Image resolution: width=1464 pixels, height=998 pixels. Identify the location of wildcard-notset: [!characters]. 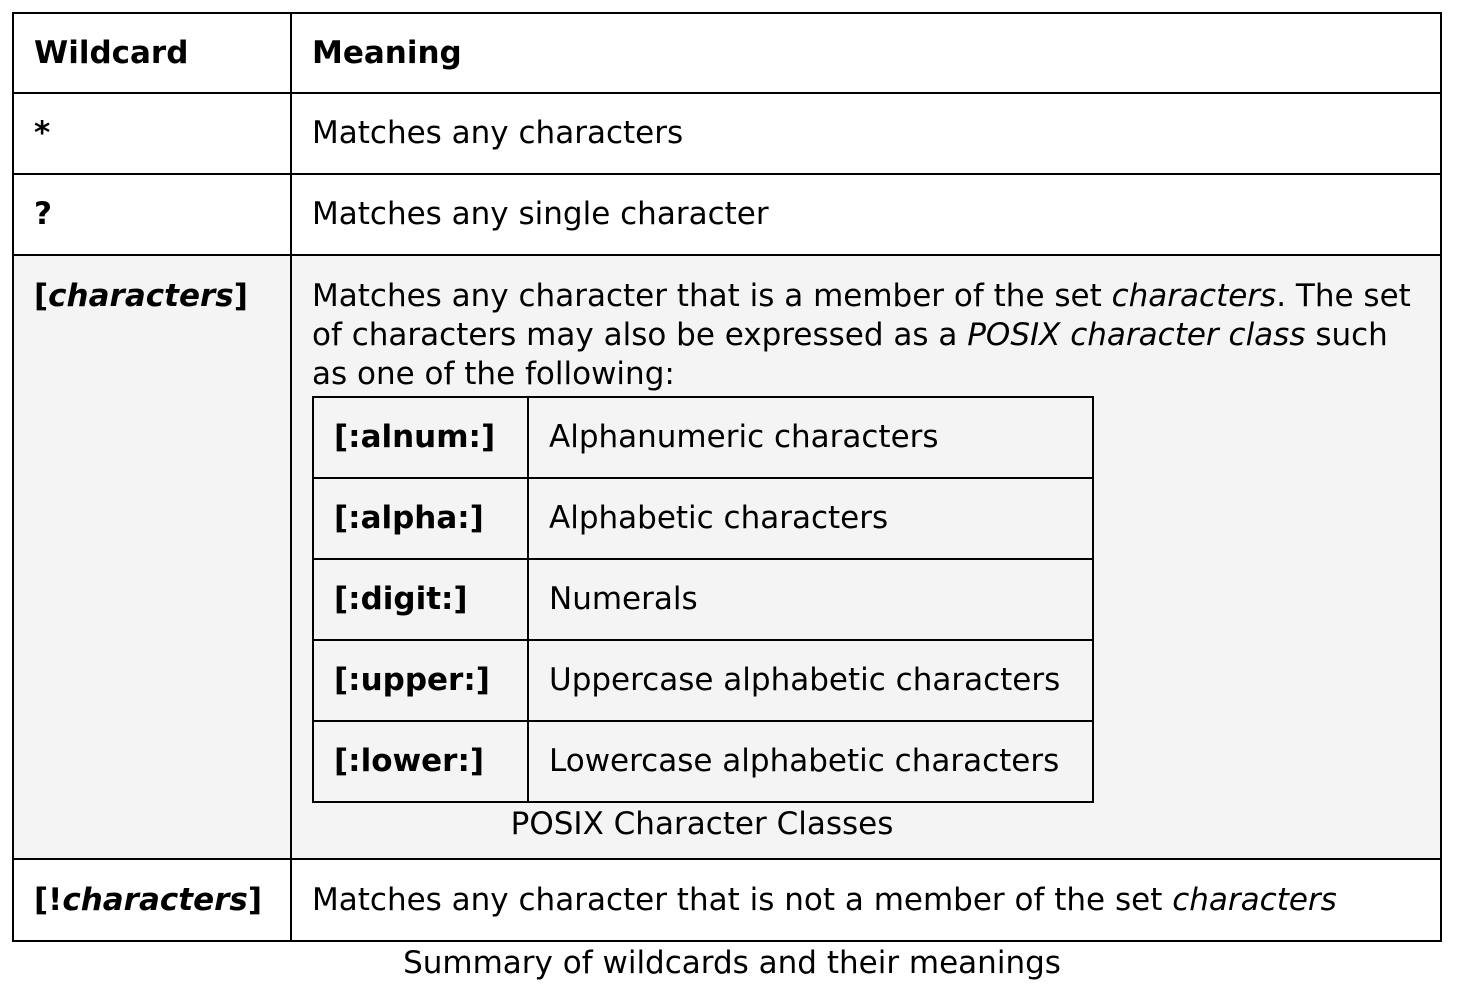
(152, 900).